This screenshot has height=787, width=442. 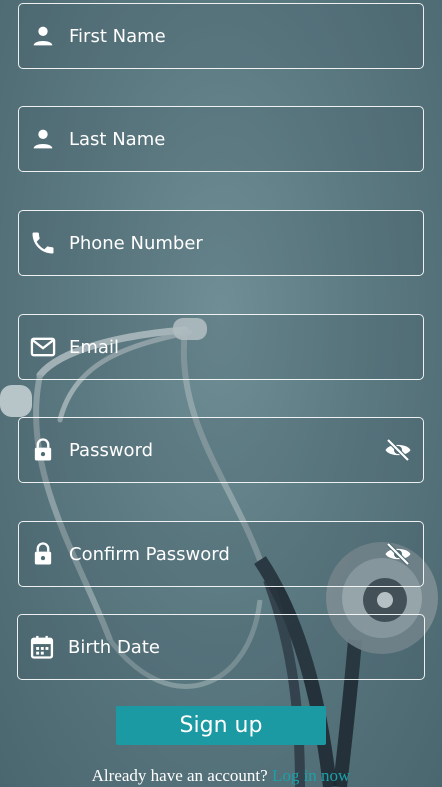 I want to click on last-name-input, so click(x=221, y=139).